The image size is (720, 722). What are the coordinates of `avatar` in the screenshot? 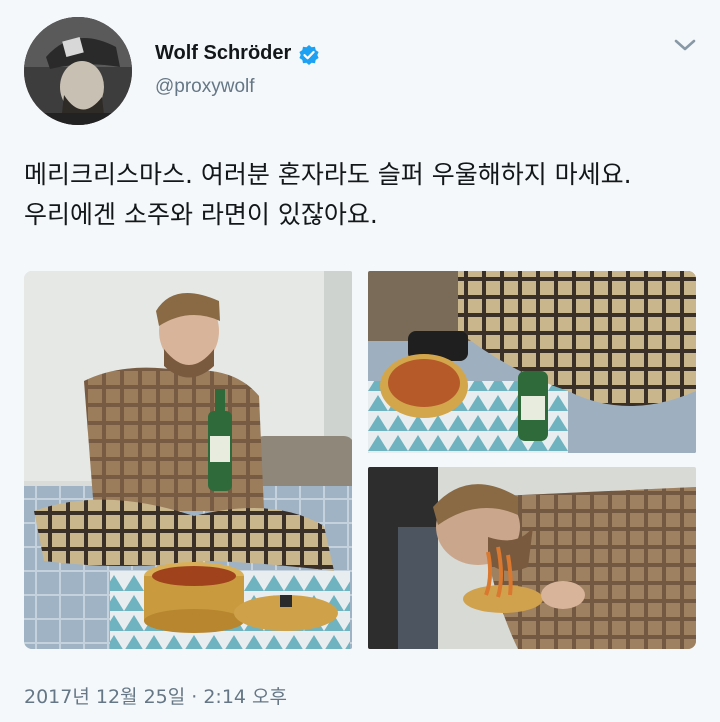 It's located at (78, 71).